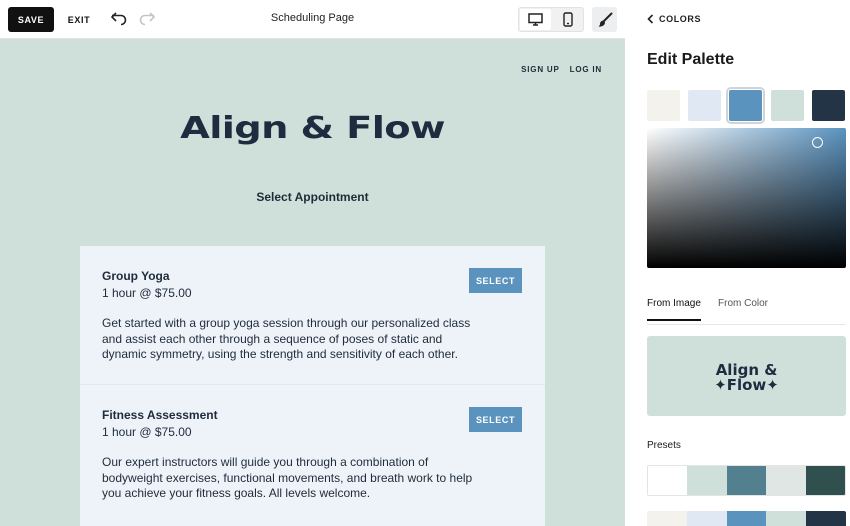 The width and height of the screenshot is (850, 526). I want to click on redo-icon, so click(147, 19).